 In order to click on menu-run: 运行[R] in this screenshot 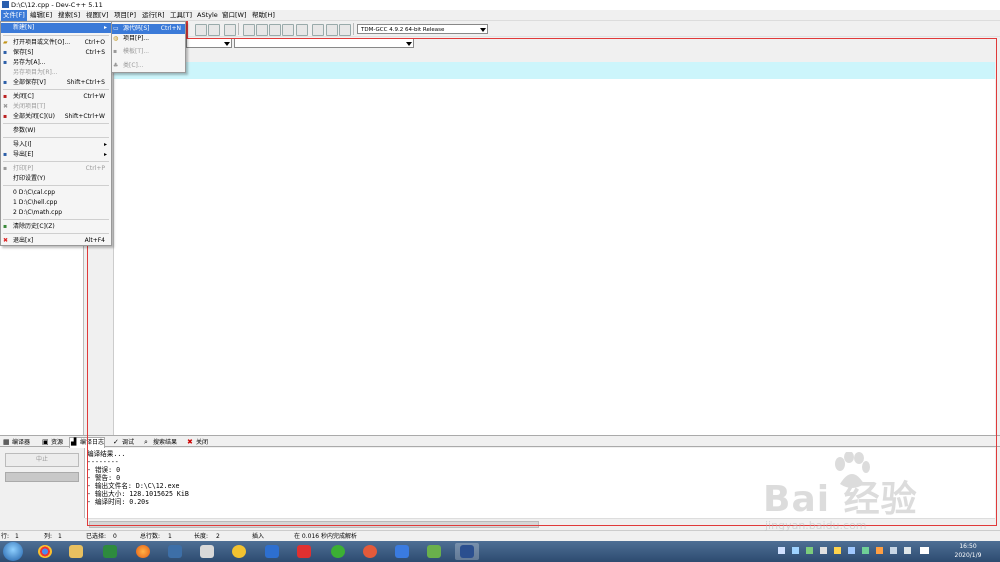, I will do `click(153, 15)`.